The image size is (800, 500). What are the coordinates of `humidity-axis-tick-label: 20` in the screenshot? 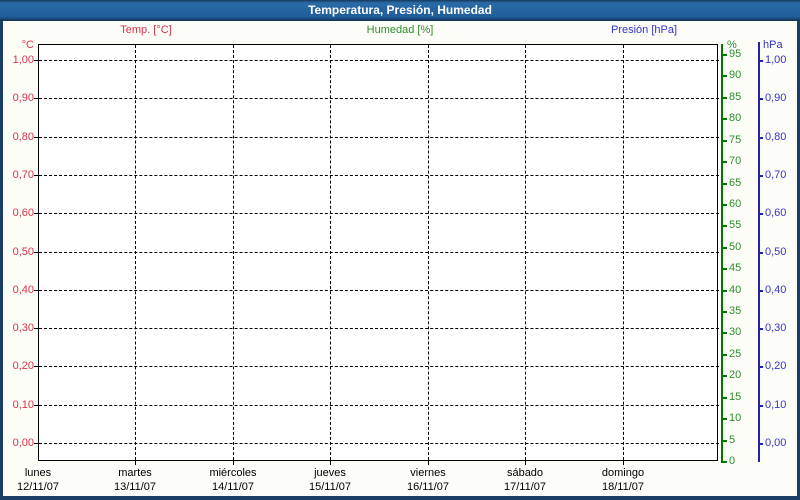 It's located at (735, 375).